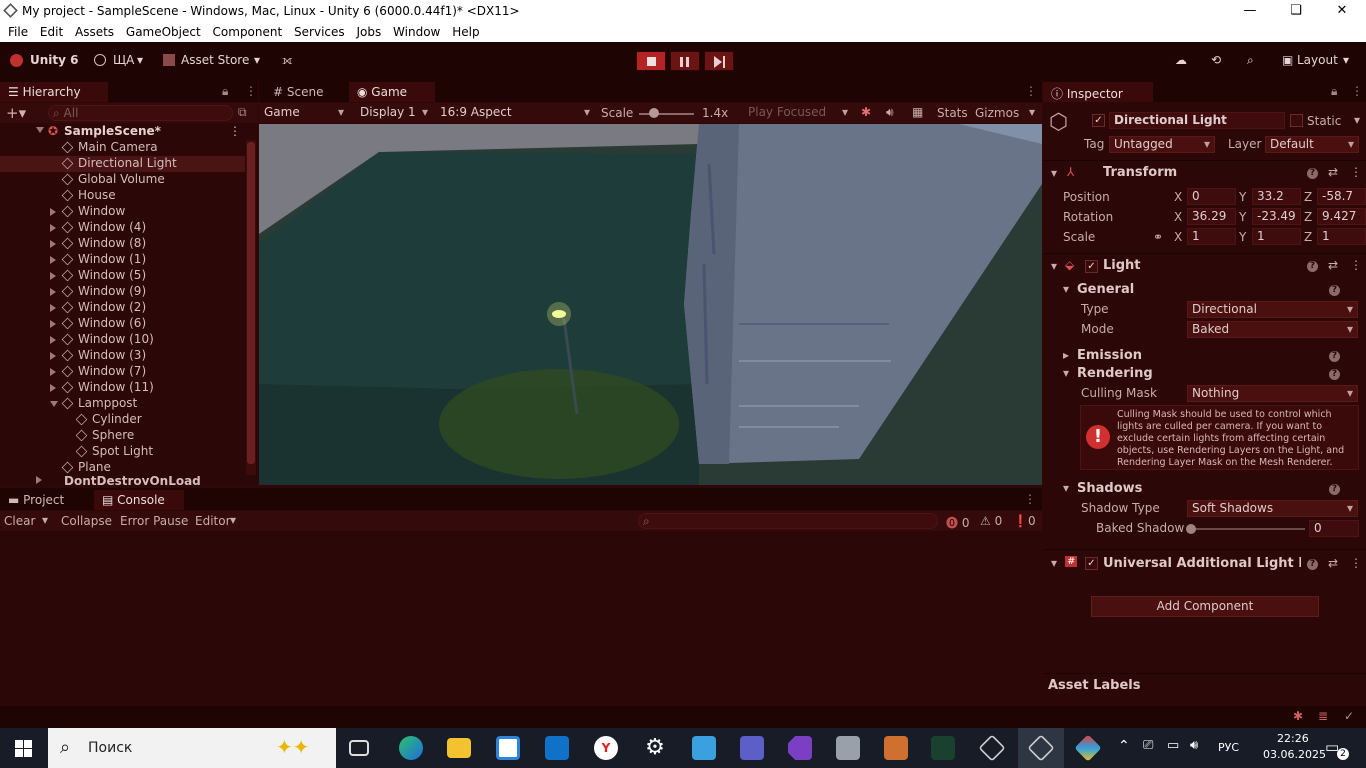  Describe the element at coordinates (192, 748) in the screenshot. I see `taskbar-search-box: ⌕ Поиск ✦✦` at that location.